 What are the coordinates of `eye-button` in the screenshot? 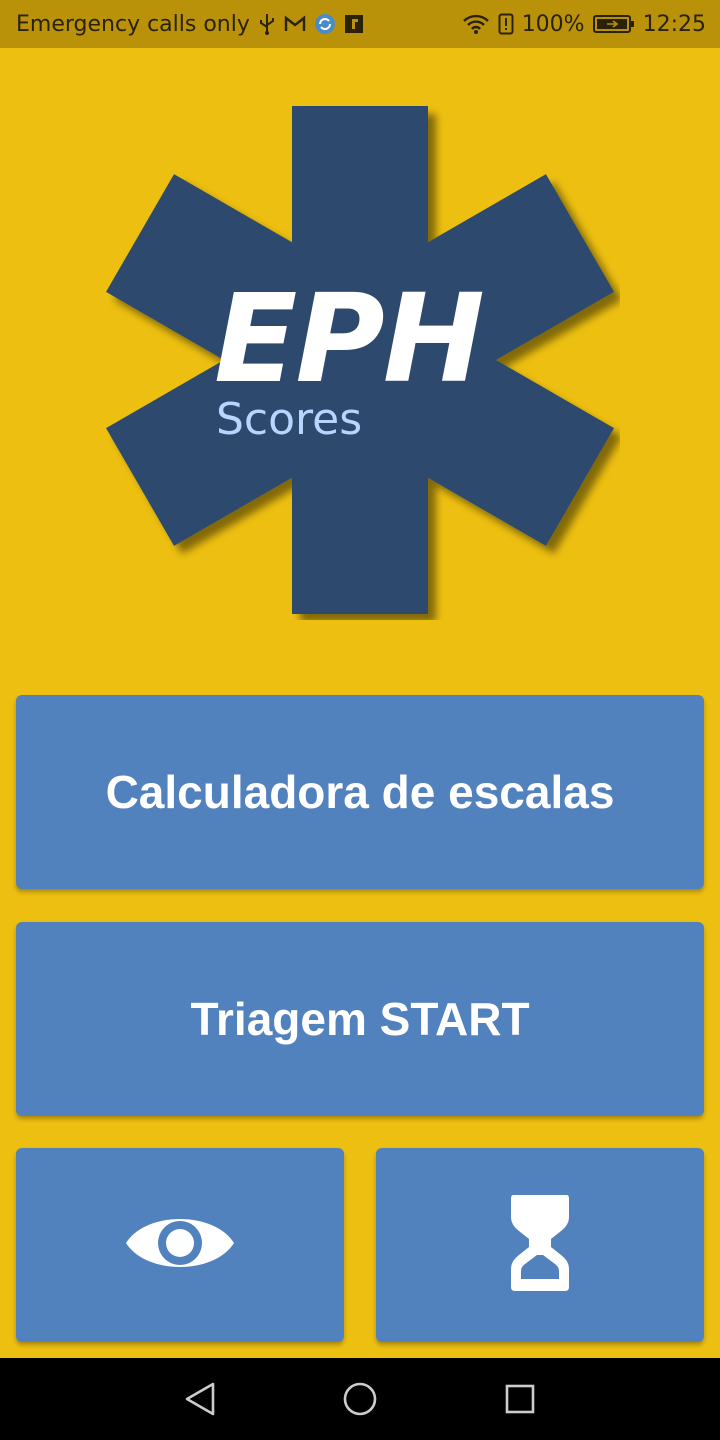 It's located at (180, 1245).